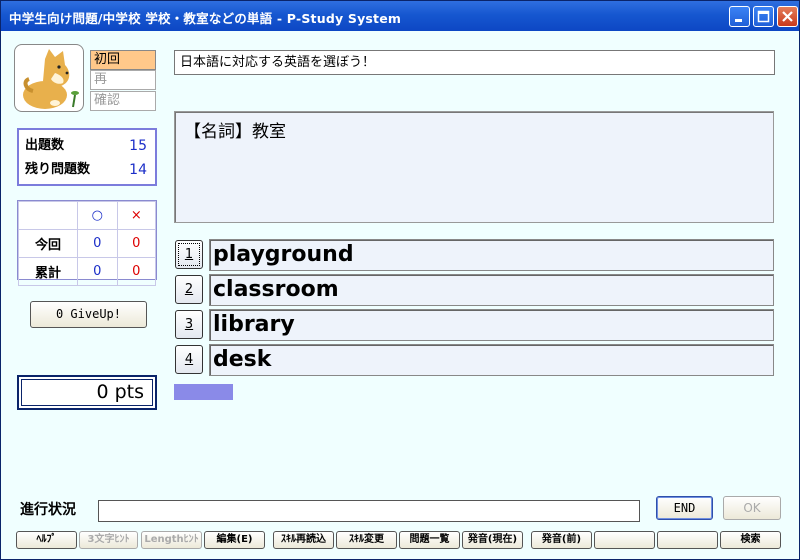 This screenshot has height=560, width=800. Describe the element at coordinates (491, 290) in the screenshot. I see `choice-2-text: classroom` at that location.